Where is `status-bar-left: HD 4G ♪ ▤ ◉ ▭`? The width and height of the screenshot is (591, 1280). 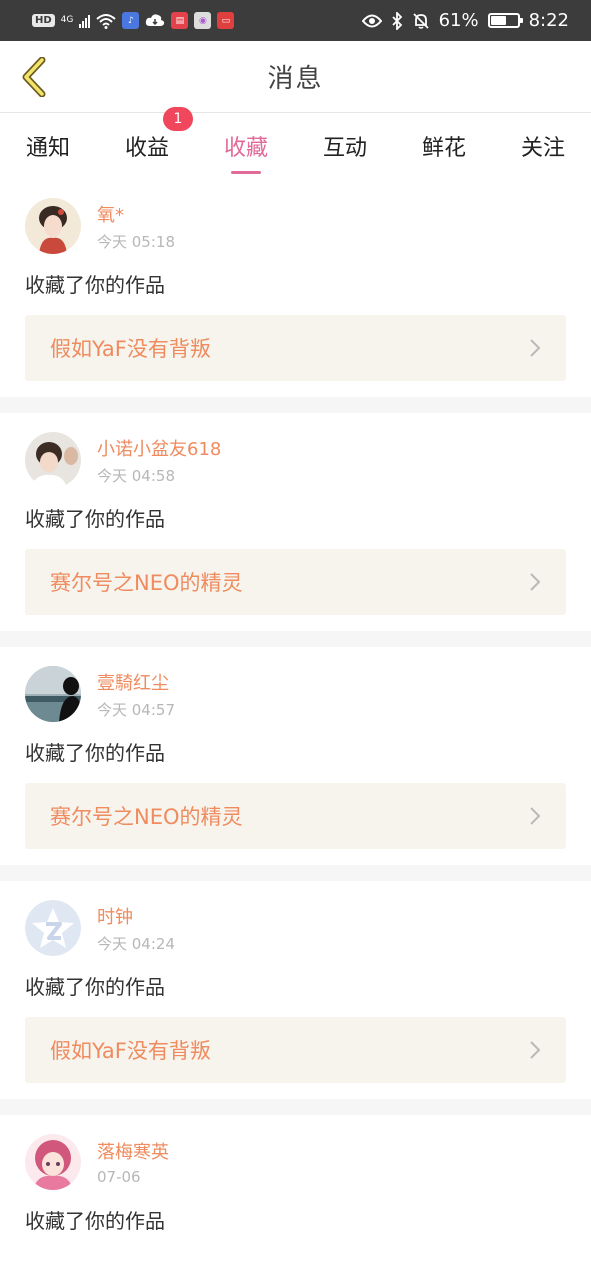
status-bar-left: HD 4G ♪ ▤ ◉ ▭ is located at coordinates (133, 20).